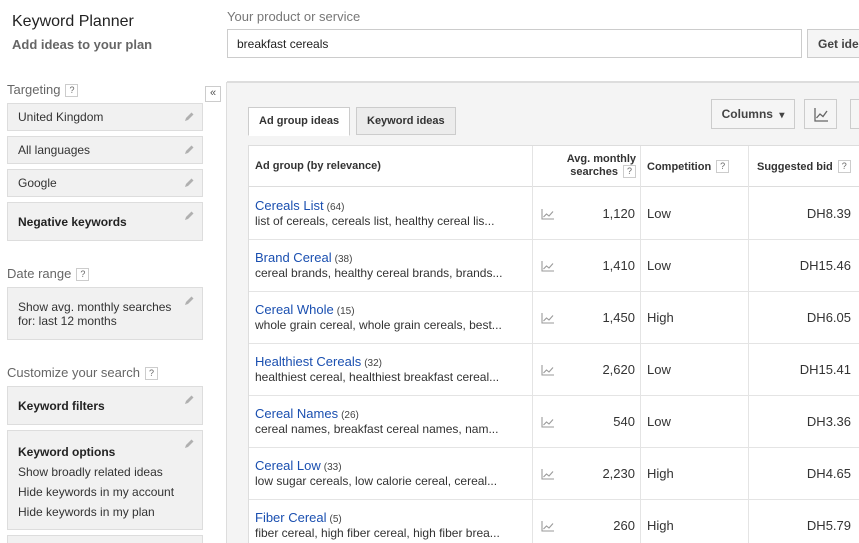 The image size is (859, 543). Describe the element at coordinates (825, 369) in the screenshot. I see `suggested-bid-value: DH15.41` at that location.